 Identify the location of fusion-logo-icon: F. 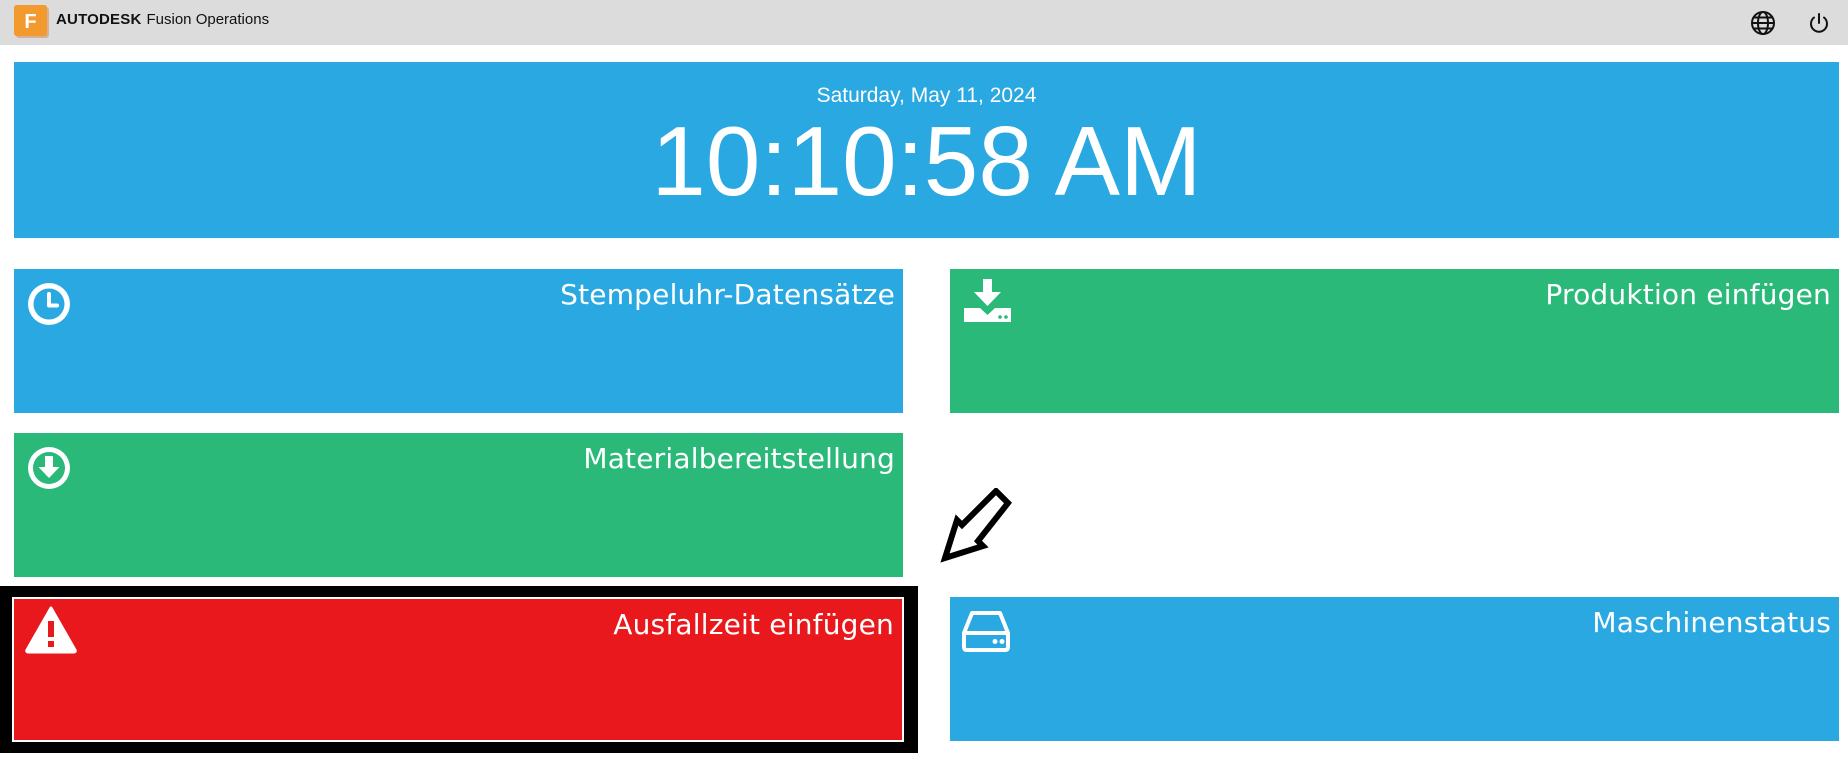
(31, 21).